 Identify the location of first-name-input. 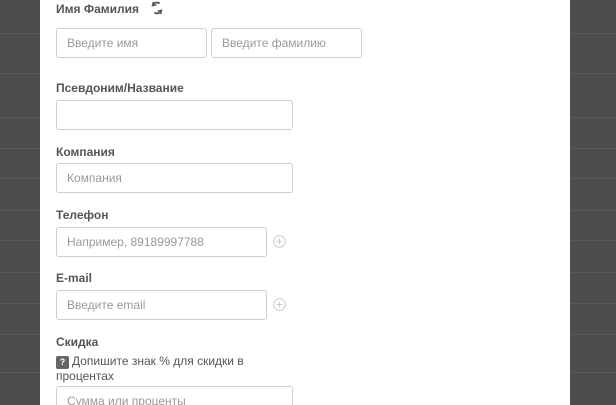
(131, 43).